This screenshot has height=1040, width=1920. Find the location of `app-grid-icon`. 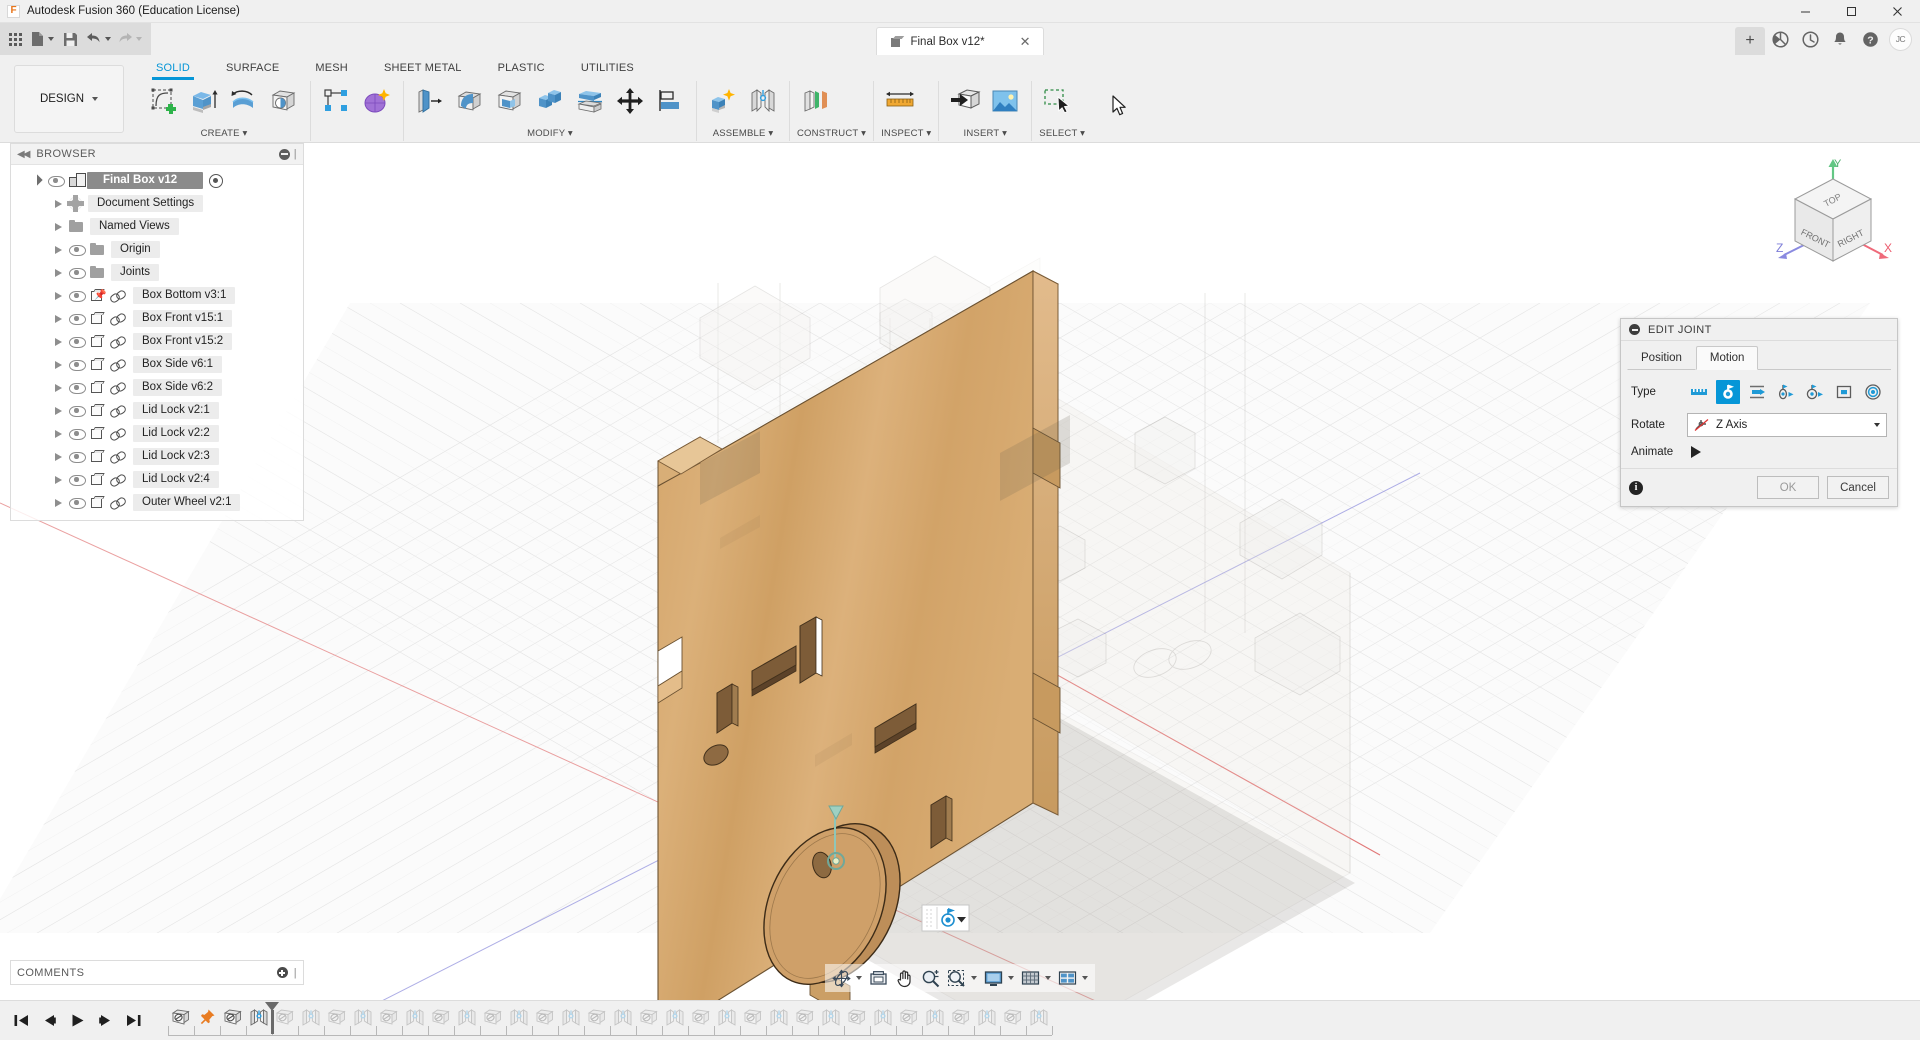

app-grid-icon is located at coordinates (15, 39).